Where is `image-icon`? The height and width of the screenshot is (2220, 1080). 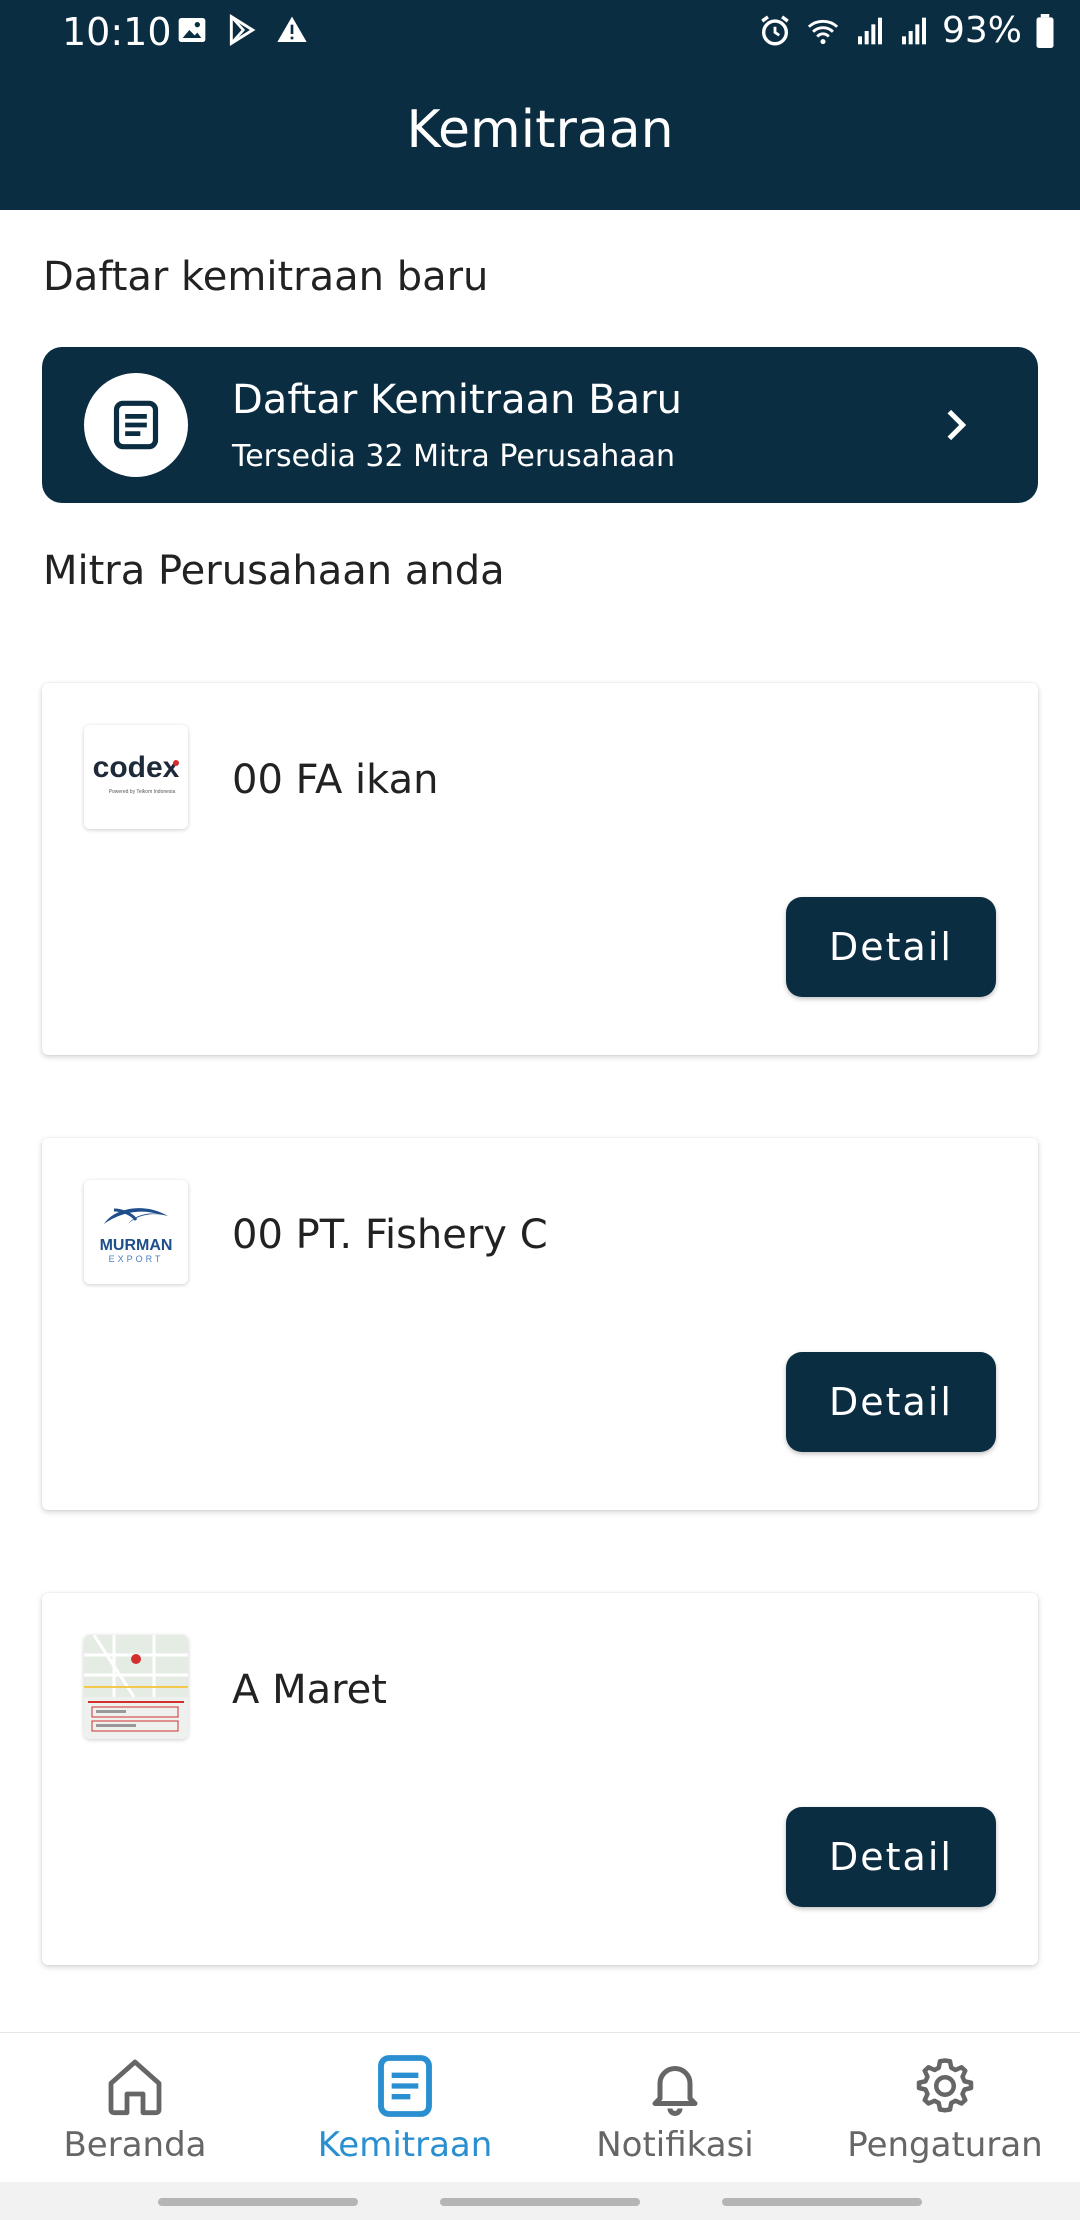
image-icon is located at coordinates (192, 30).